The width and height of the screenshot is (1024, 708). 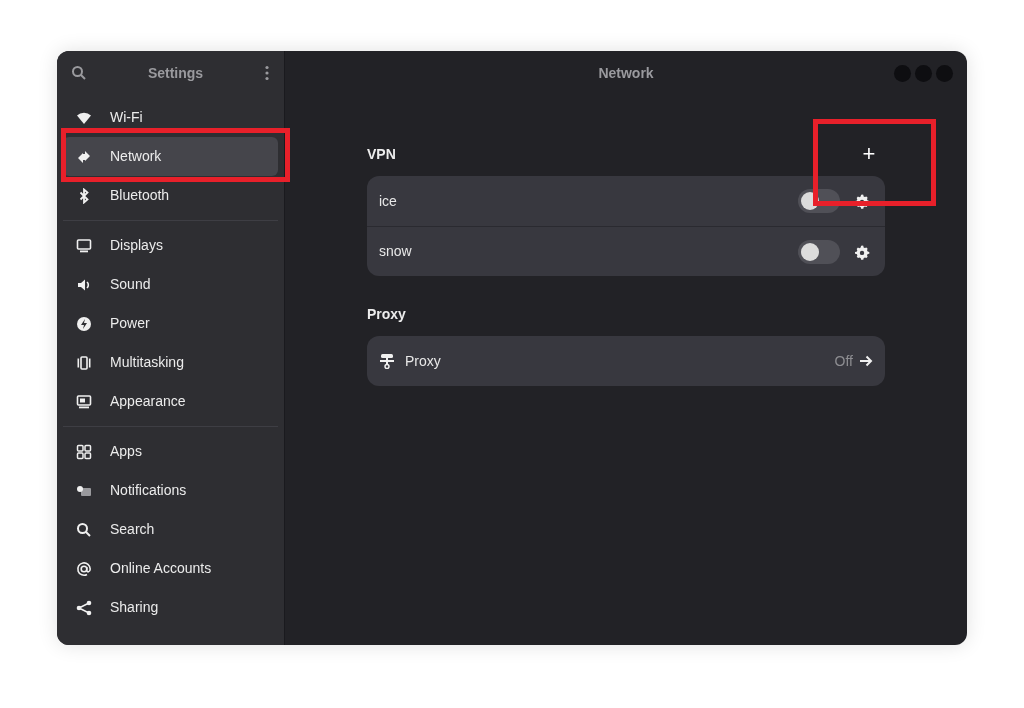 What do you see at coordinates (170, 607) in the screenshot?
I see `sidebar-item: Sharing` at bounding box center [170, 607].